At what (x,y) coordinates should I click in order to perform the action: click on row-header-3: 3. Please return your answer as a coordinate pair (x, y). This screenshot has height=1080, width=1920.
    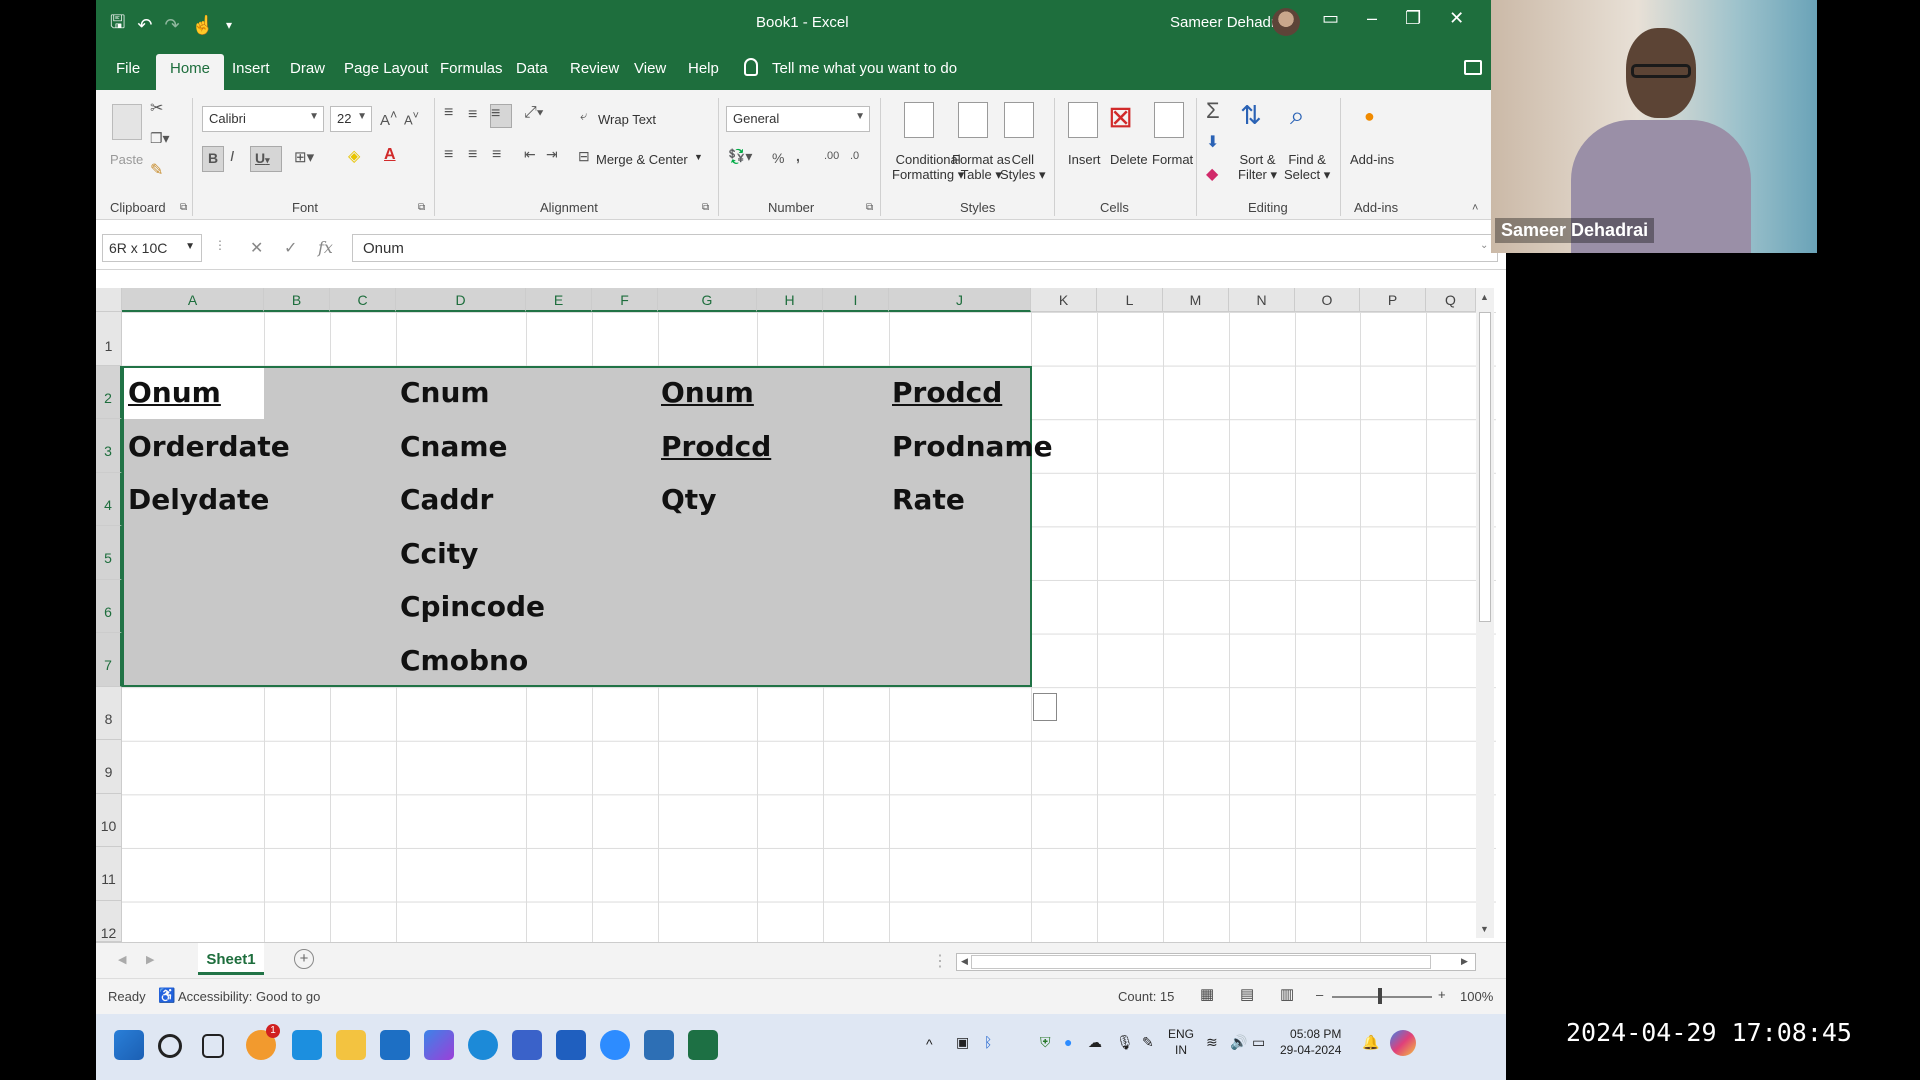
    Looking at the image, I should click on (109, 446).